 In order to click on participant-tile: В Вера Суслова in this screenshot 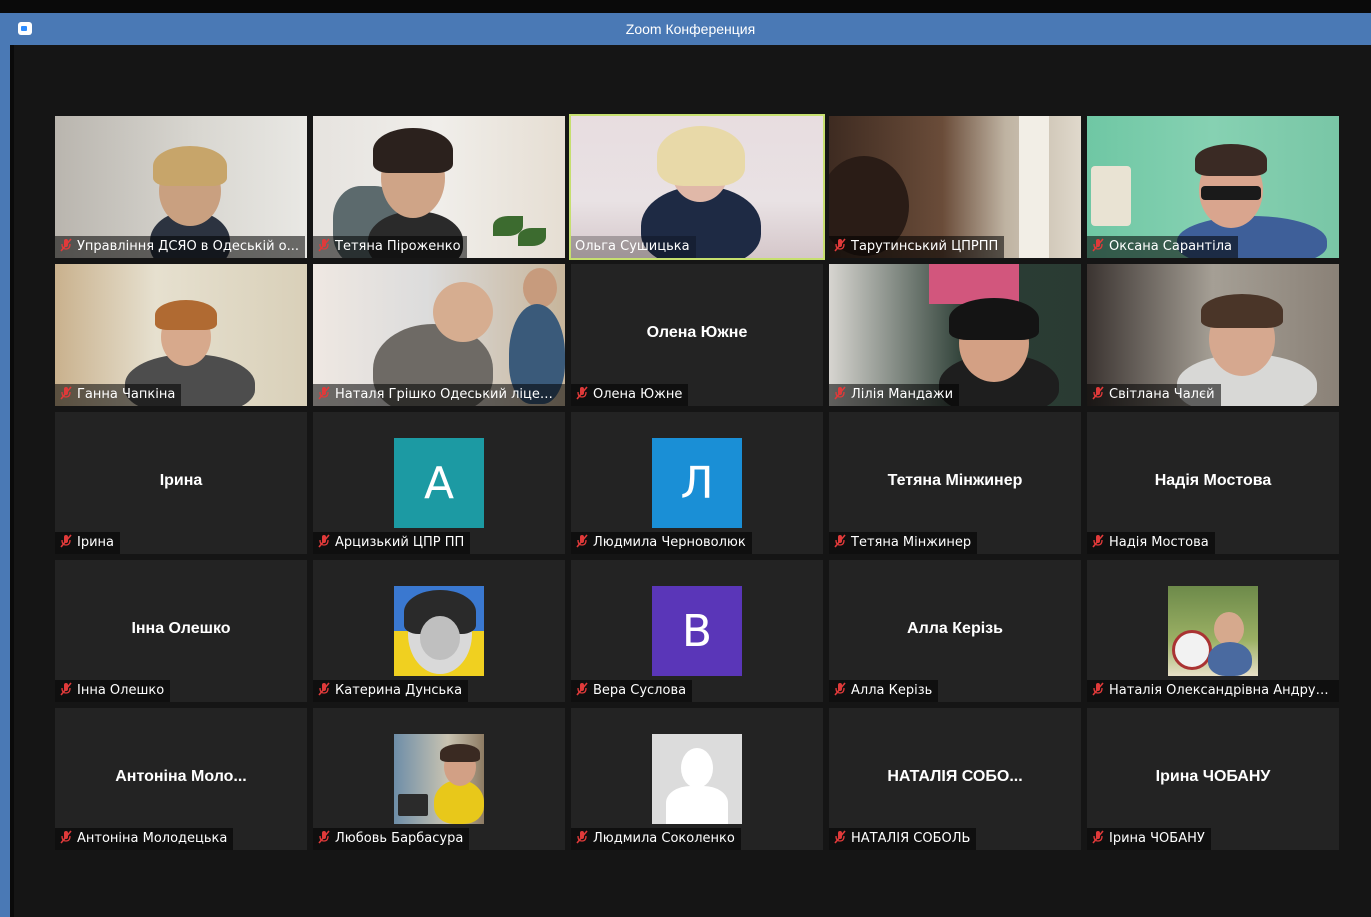, I will do `click(697, 631)`.